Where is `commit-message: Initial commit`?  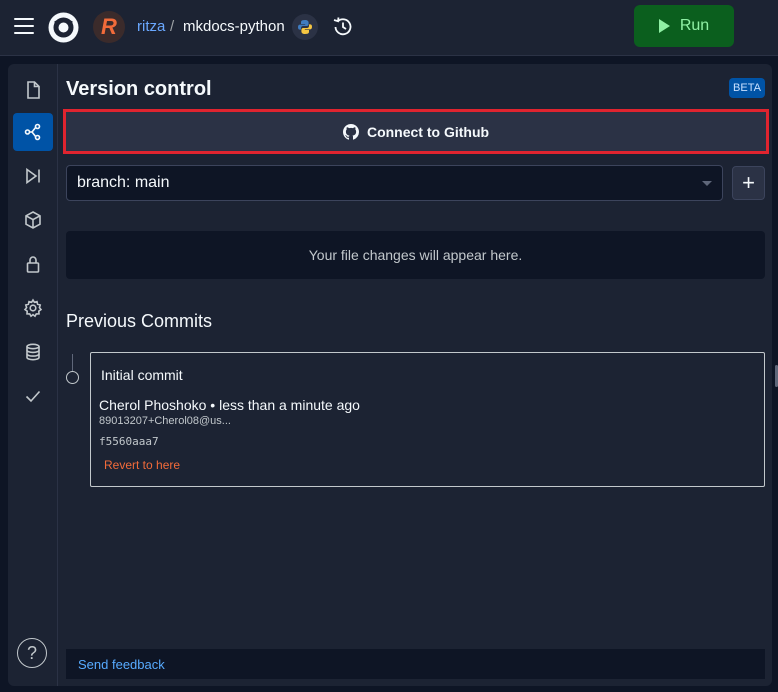
commit-message: Initial commit is located at coordinates (142, 375).